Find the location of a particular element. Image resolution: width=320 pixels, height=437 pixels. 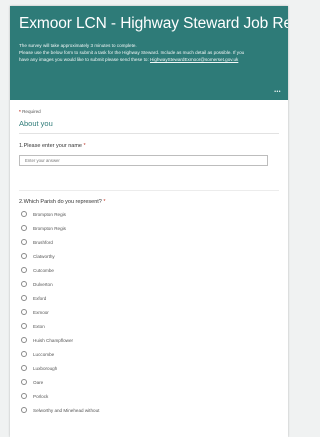

option-label: Luccombe is located at coordinates (44, 354).